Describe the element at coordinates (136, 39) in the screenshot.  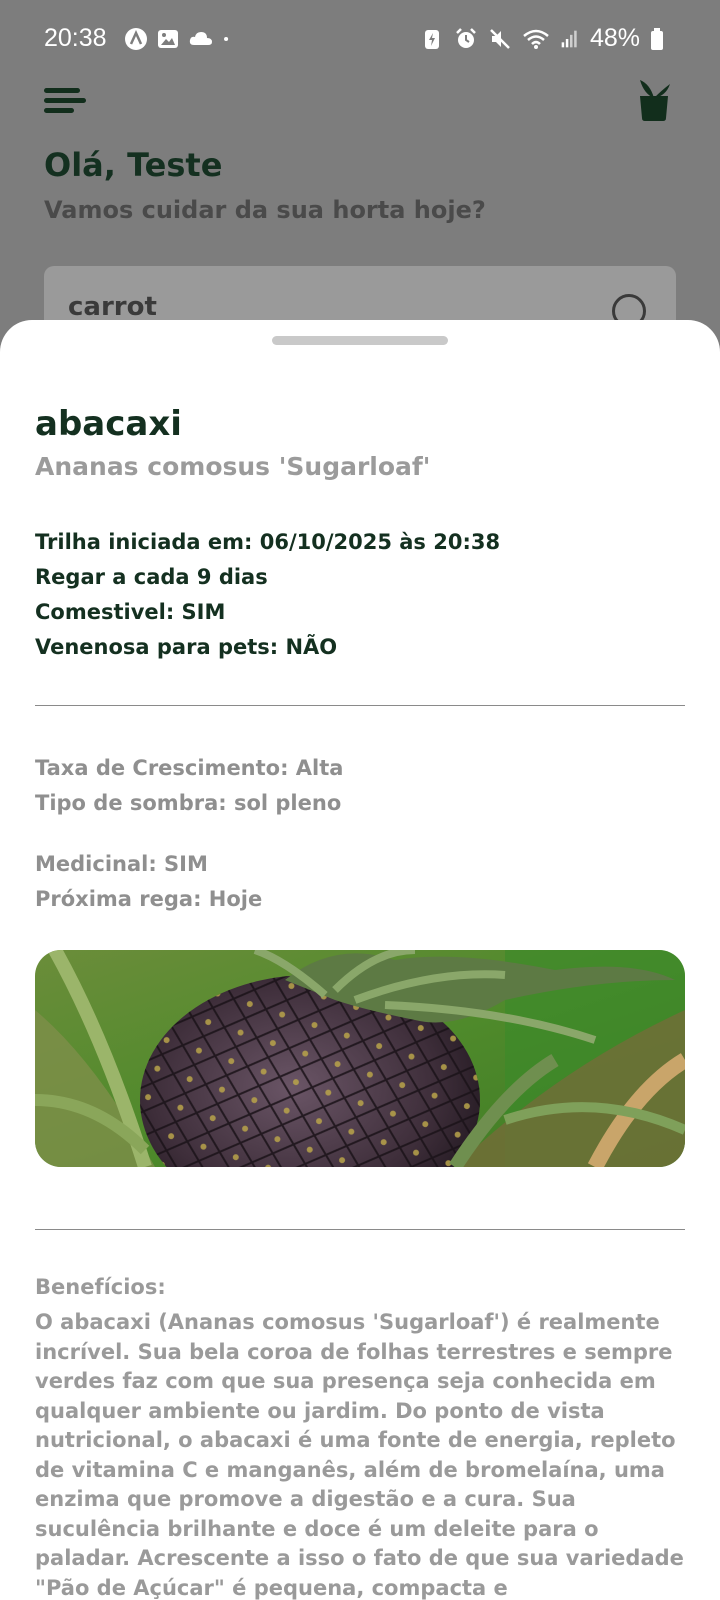
I see `a-circle-icon` at that location.